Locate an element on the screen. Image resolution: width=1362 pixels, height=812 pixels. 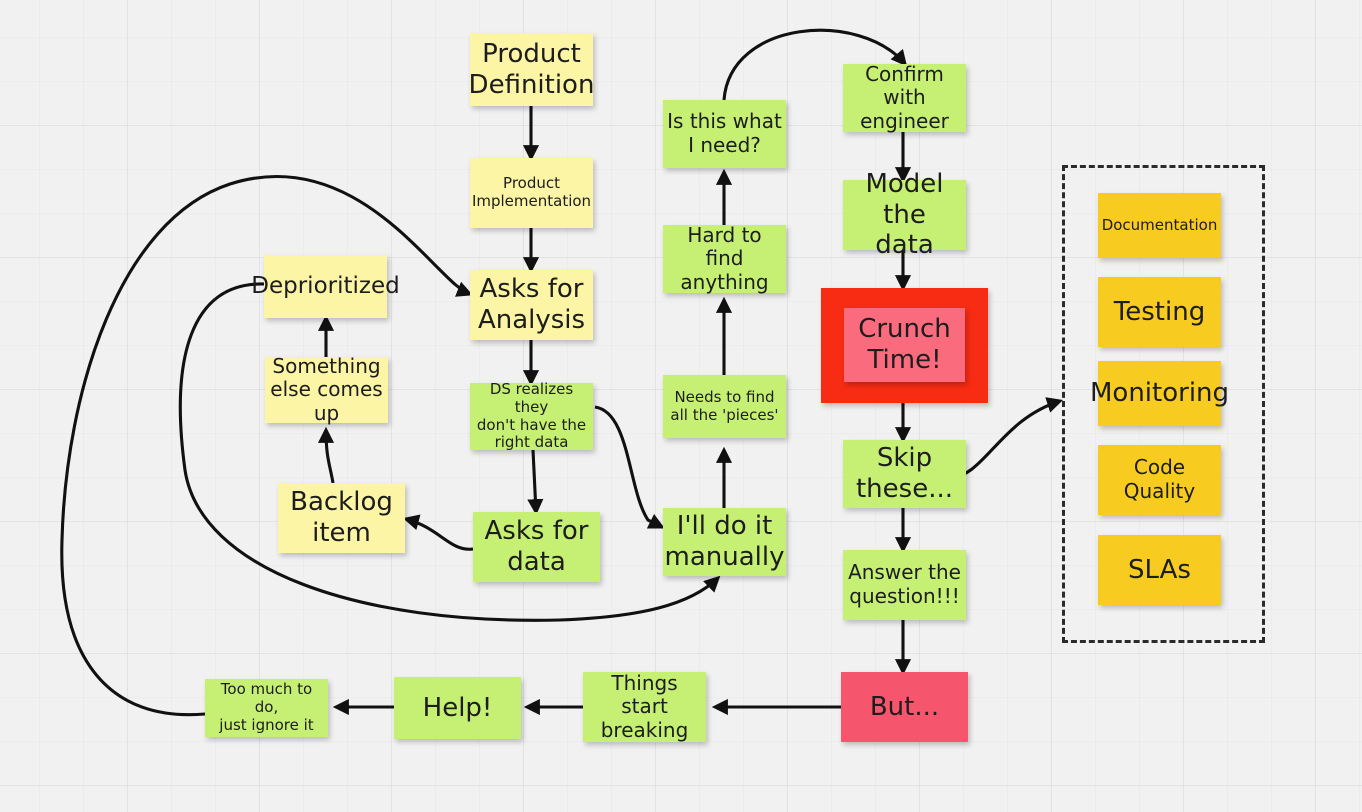
edge-asksdata-to-backlog is located at coordinates (438, 532).